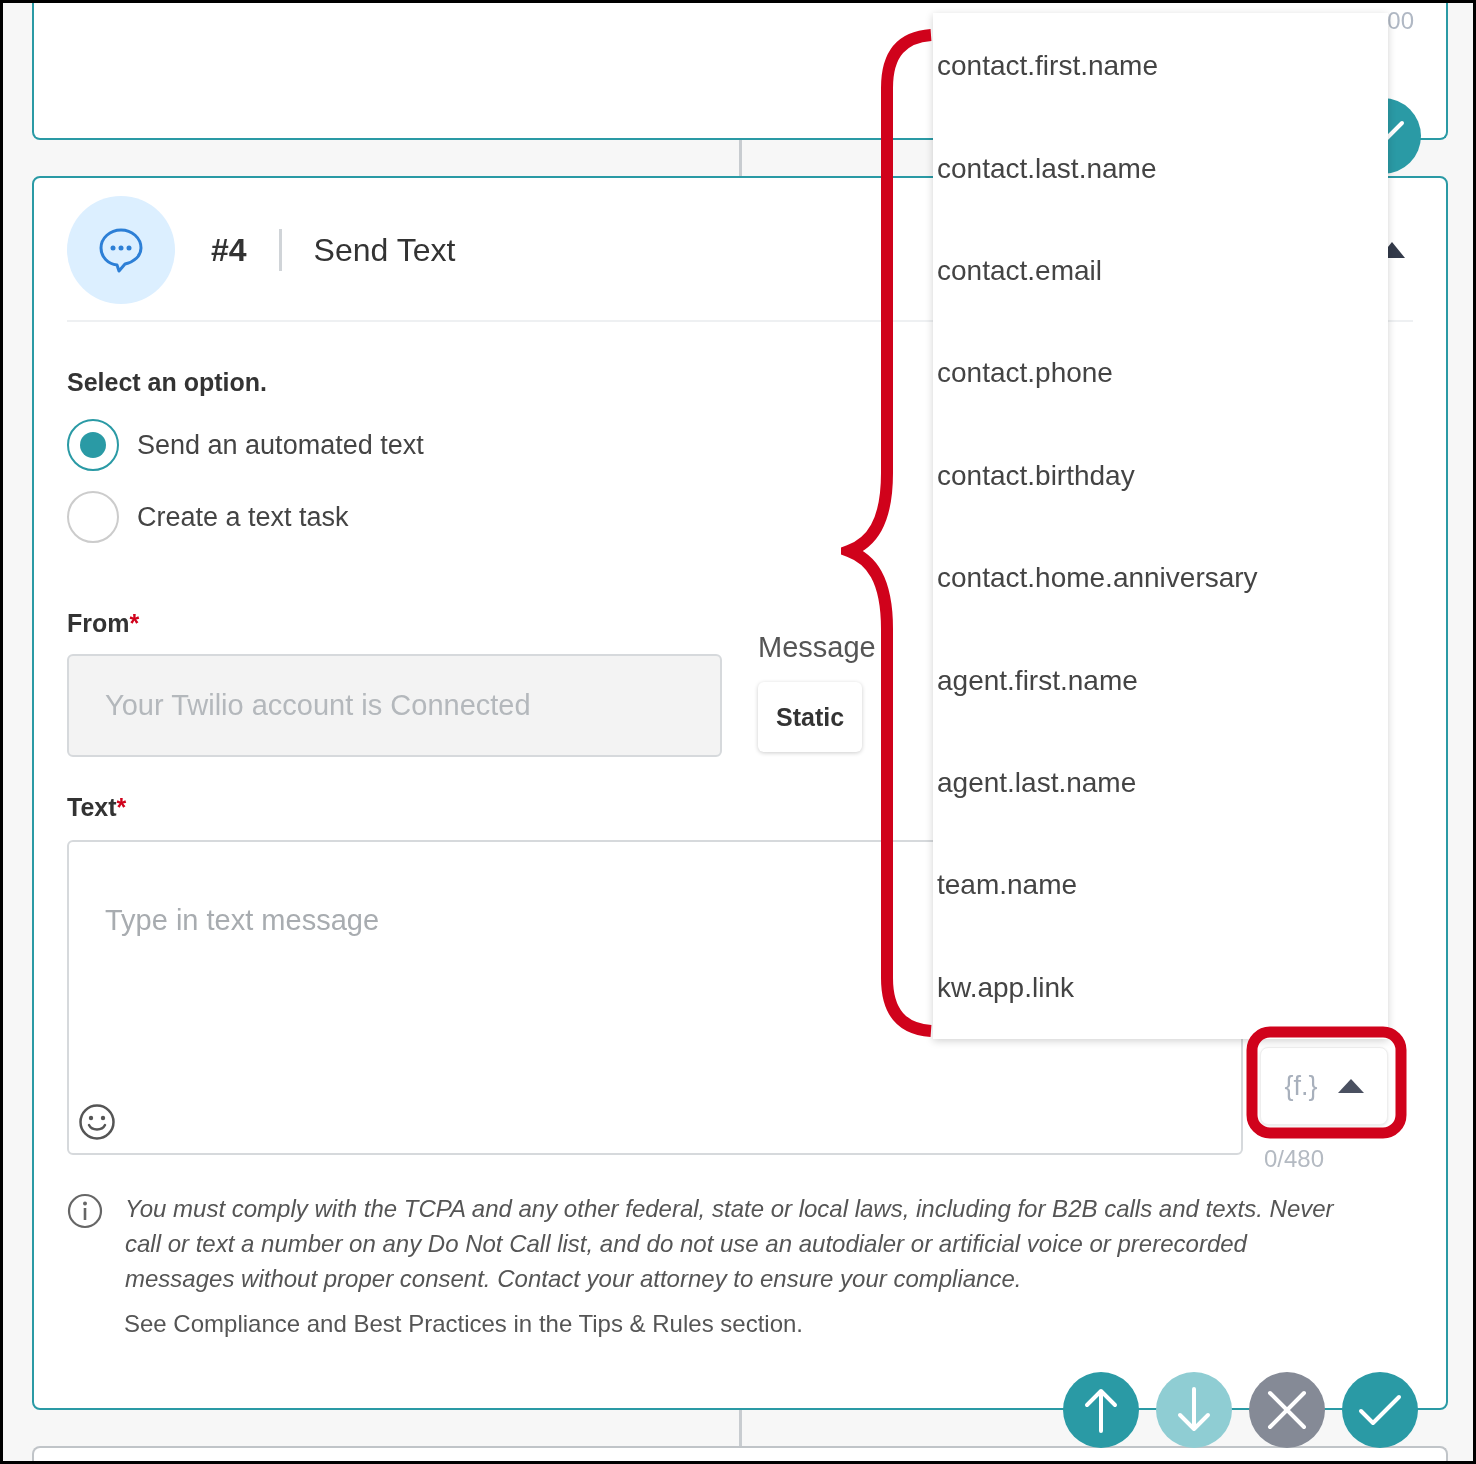 The height and width of the screenshot is (1464, 1476). What do you see at coordinates (1350, 1086) in the screenshot?
I see `caret-icon` at bounding box center [1350, 1086].